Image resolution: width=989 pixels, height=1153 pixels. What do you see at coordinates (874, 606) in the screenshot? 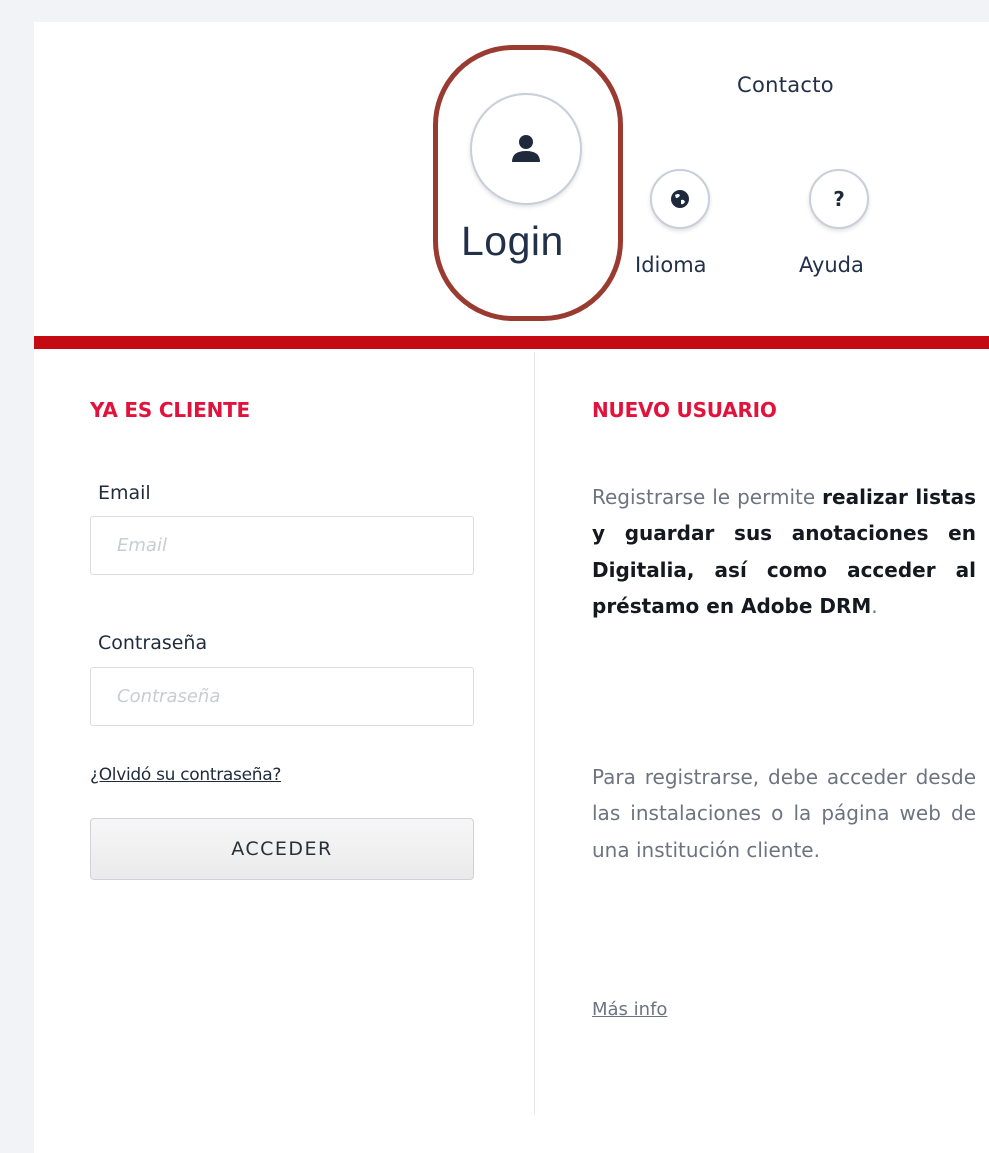
I see `description-end-text: .` at bounding box center [874, 606].